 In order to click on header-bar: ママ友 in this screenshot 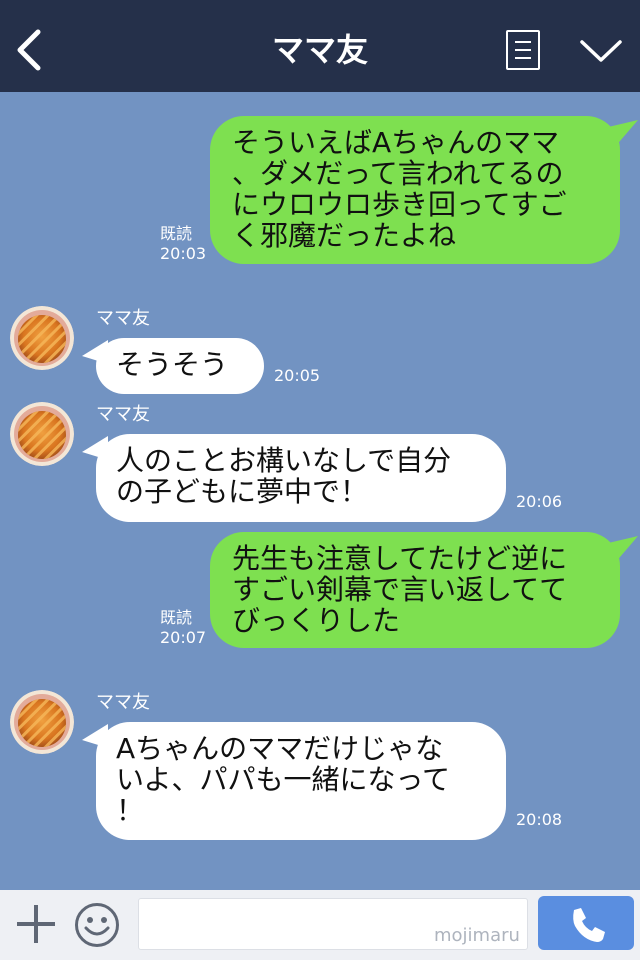, I will do `click(320, 46)`.